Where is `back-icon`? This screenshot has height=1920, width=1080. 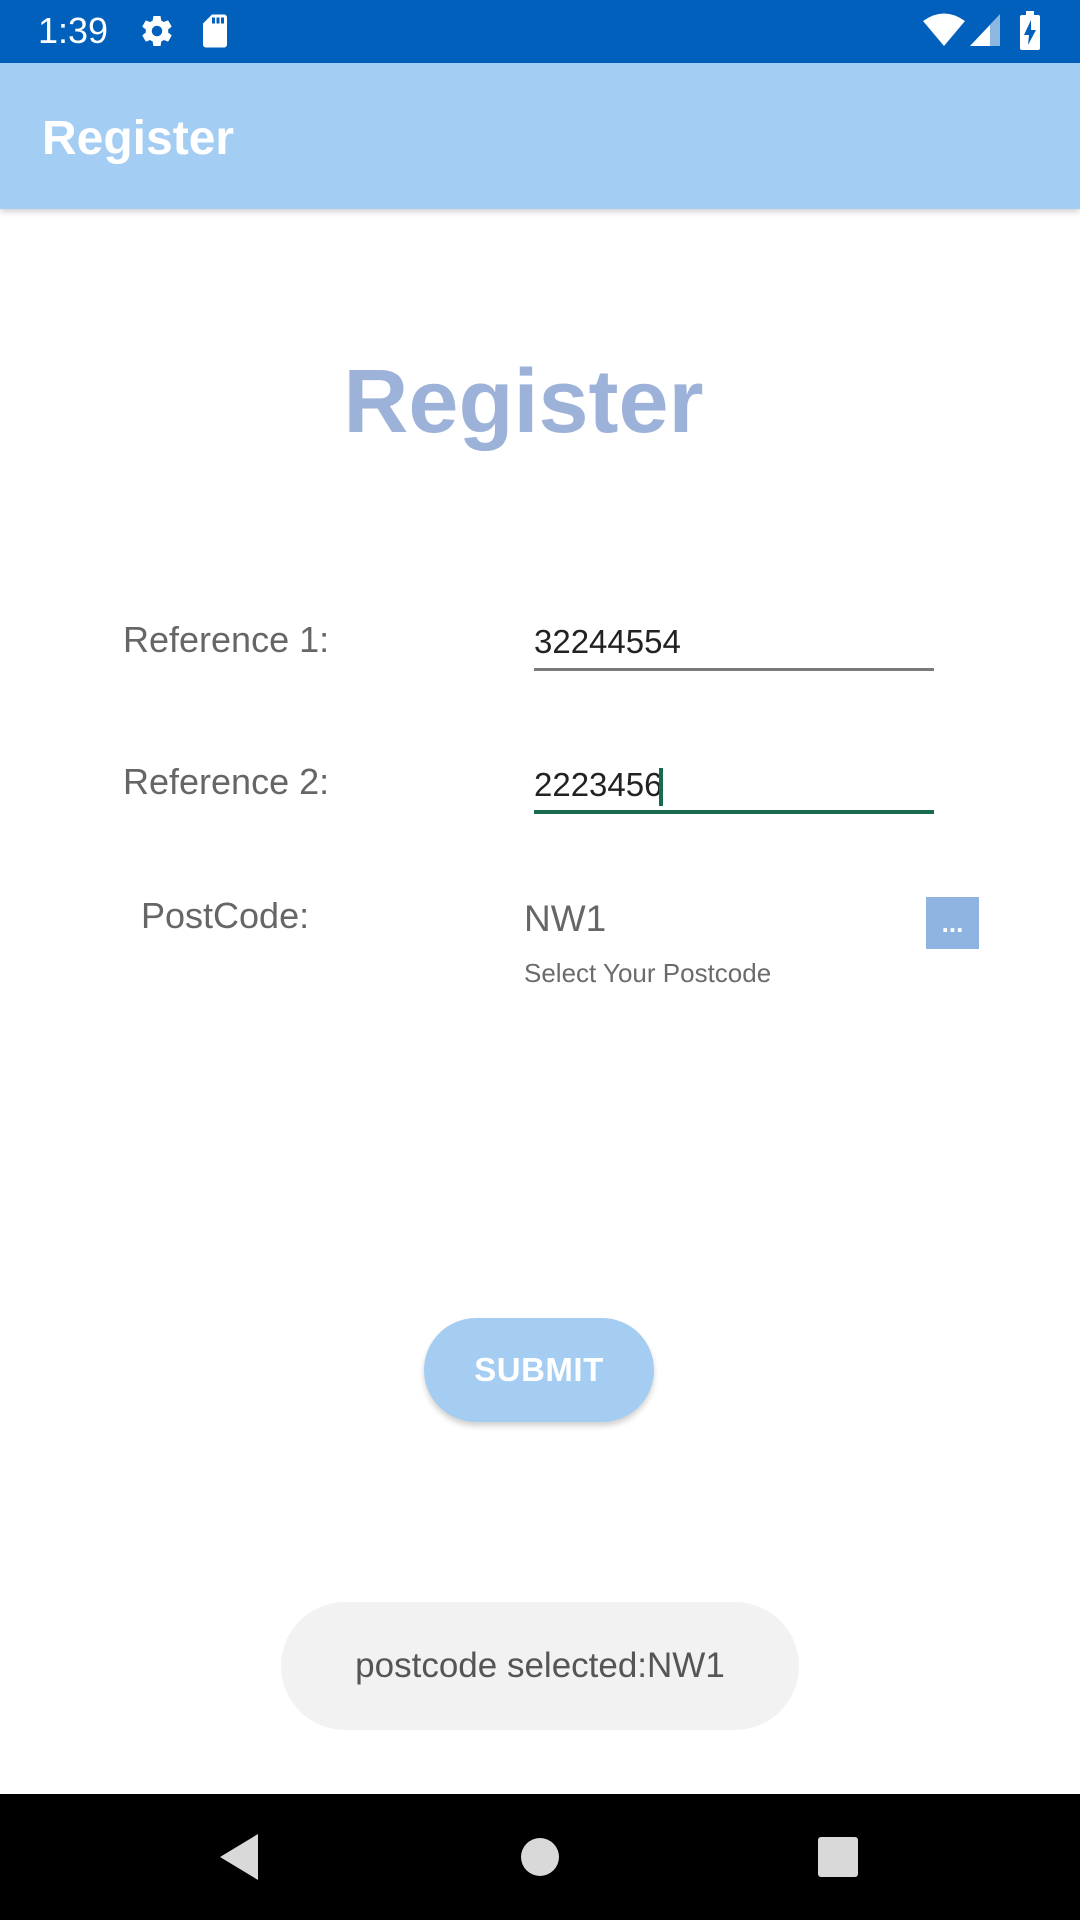 back-icon is located at coordinates (239, 1857).